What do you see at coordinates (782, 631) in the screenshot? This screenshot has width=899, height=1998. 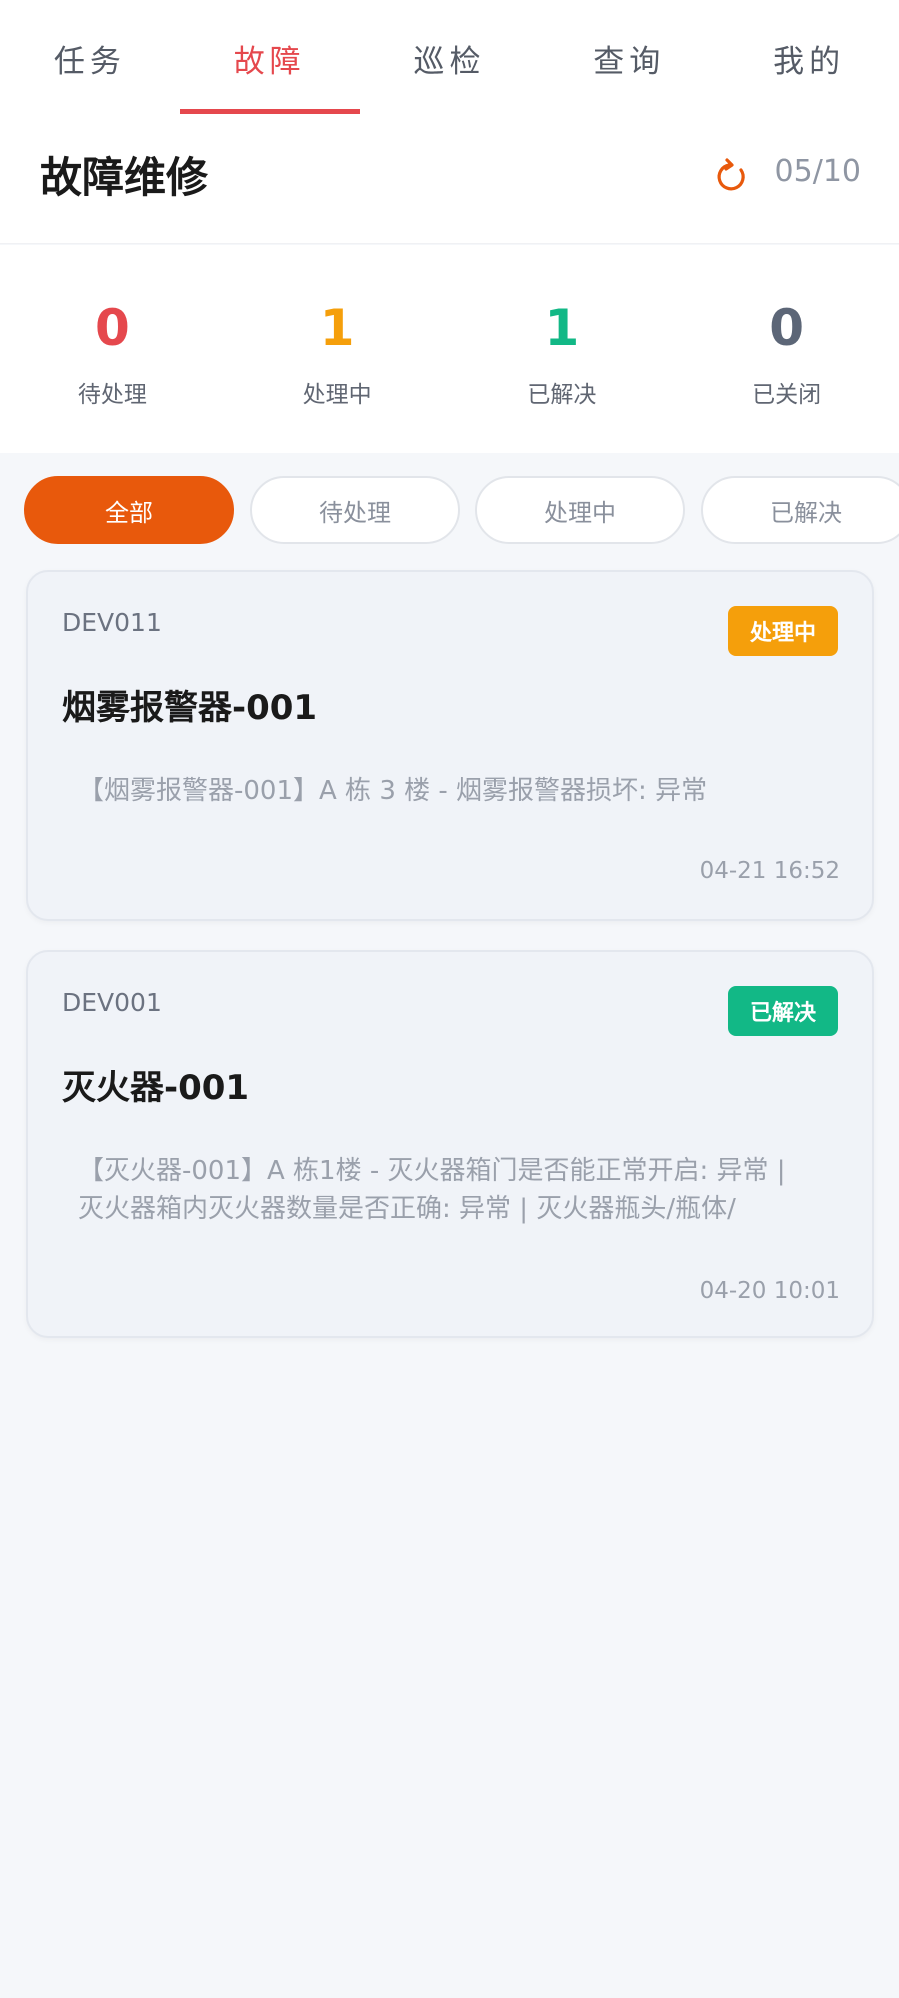 I see `status-badge: 处理中` at bounding box center [782, 631].